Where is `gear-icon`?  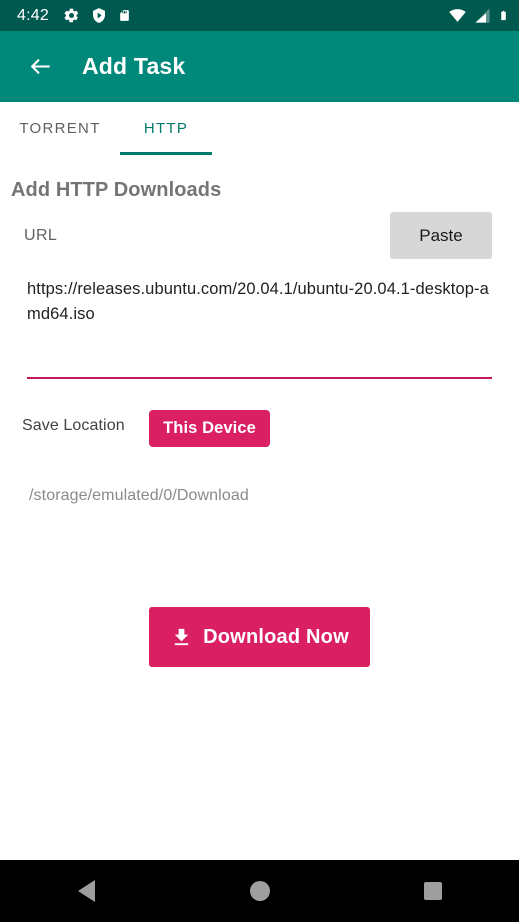
gear-icon is located at coordinates (71, 15).